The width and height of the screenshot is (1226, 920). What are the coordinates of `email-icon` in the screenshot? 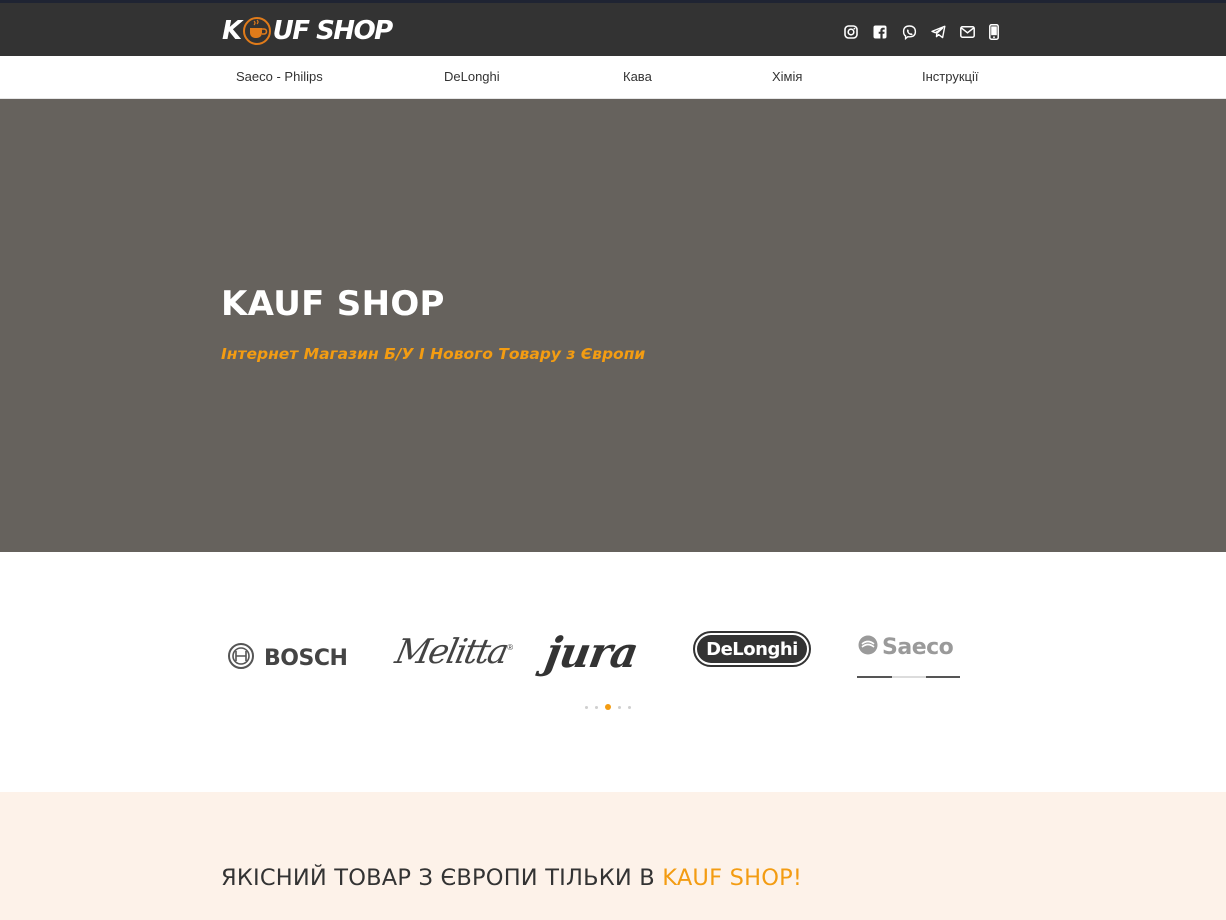 It's located at (967, 32).